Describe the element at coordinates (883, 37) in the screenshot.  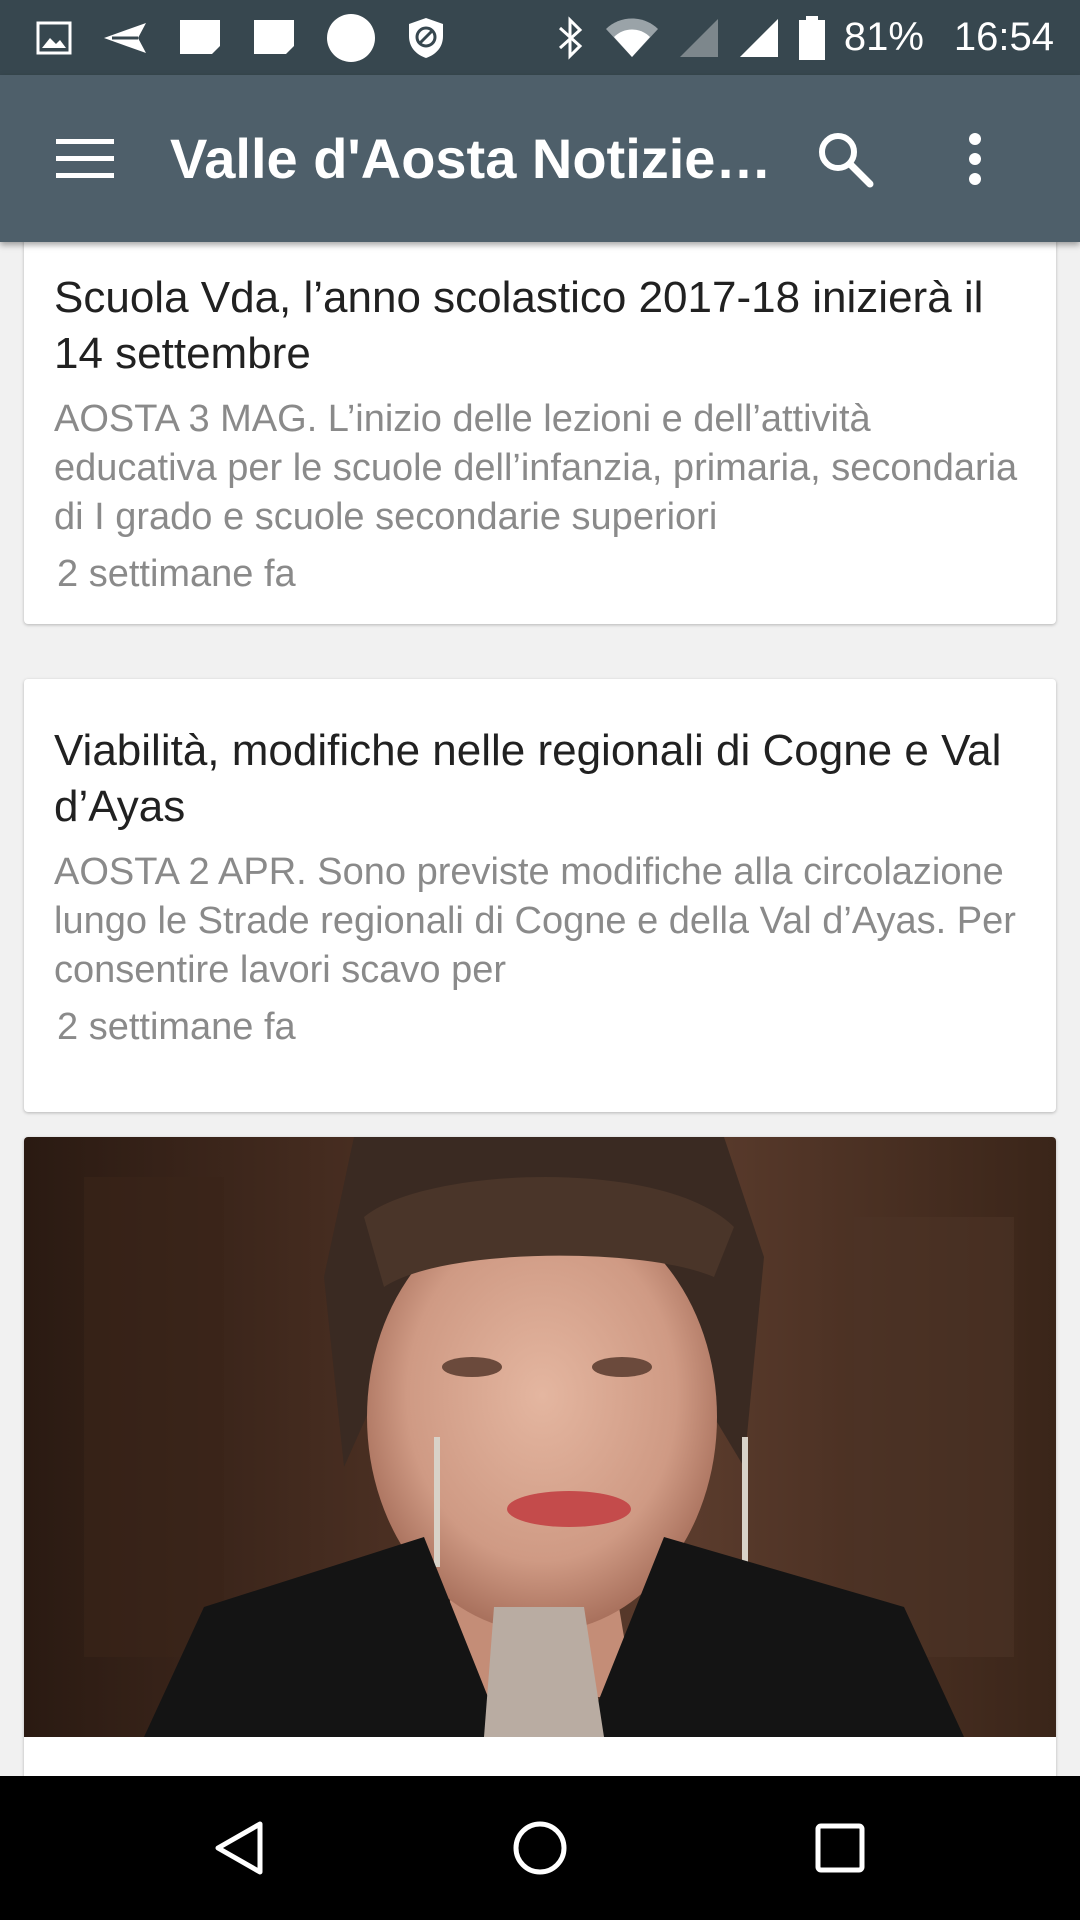
I see `battery-percentage: 81%` at that location.